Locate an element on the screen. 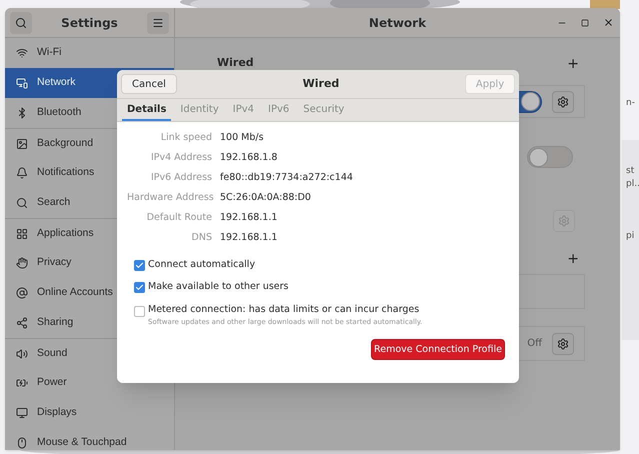  remove-button: Remove Connection Profile is located at coordinates (438, 349).